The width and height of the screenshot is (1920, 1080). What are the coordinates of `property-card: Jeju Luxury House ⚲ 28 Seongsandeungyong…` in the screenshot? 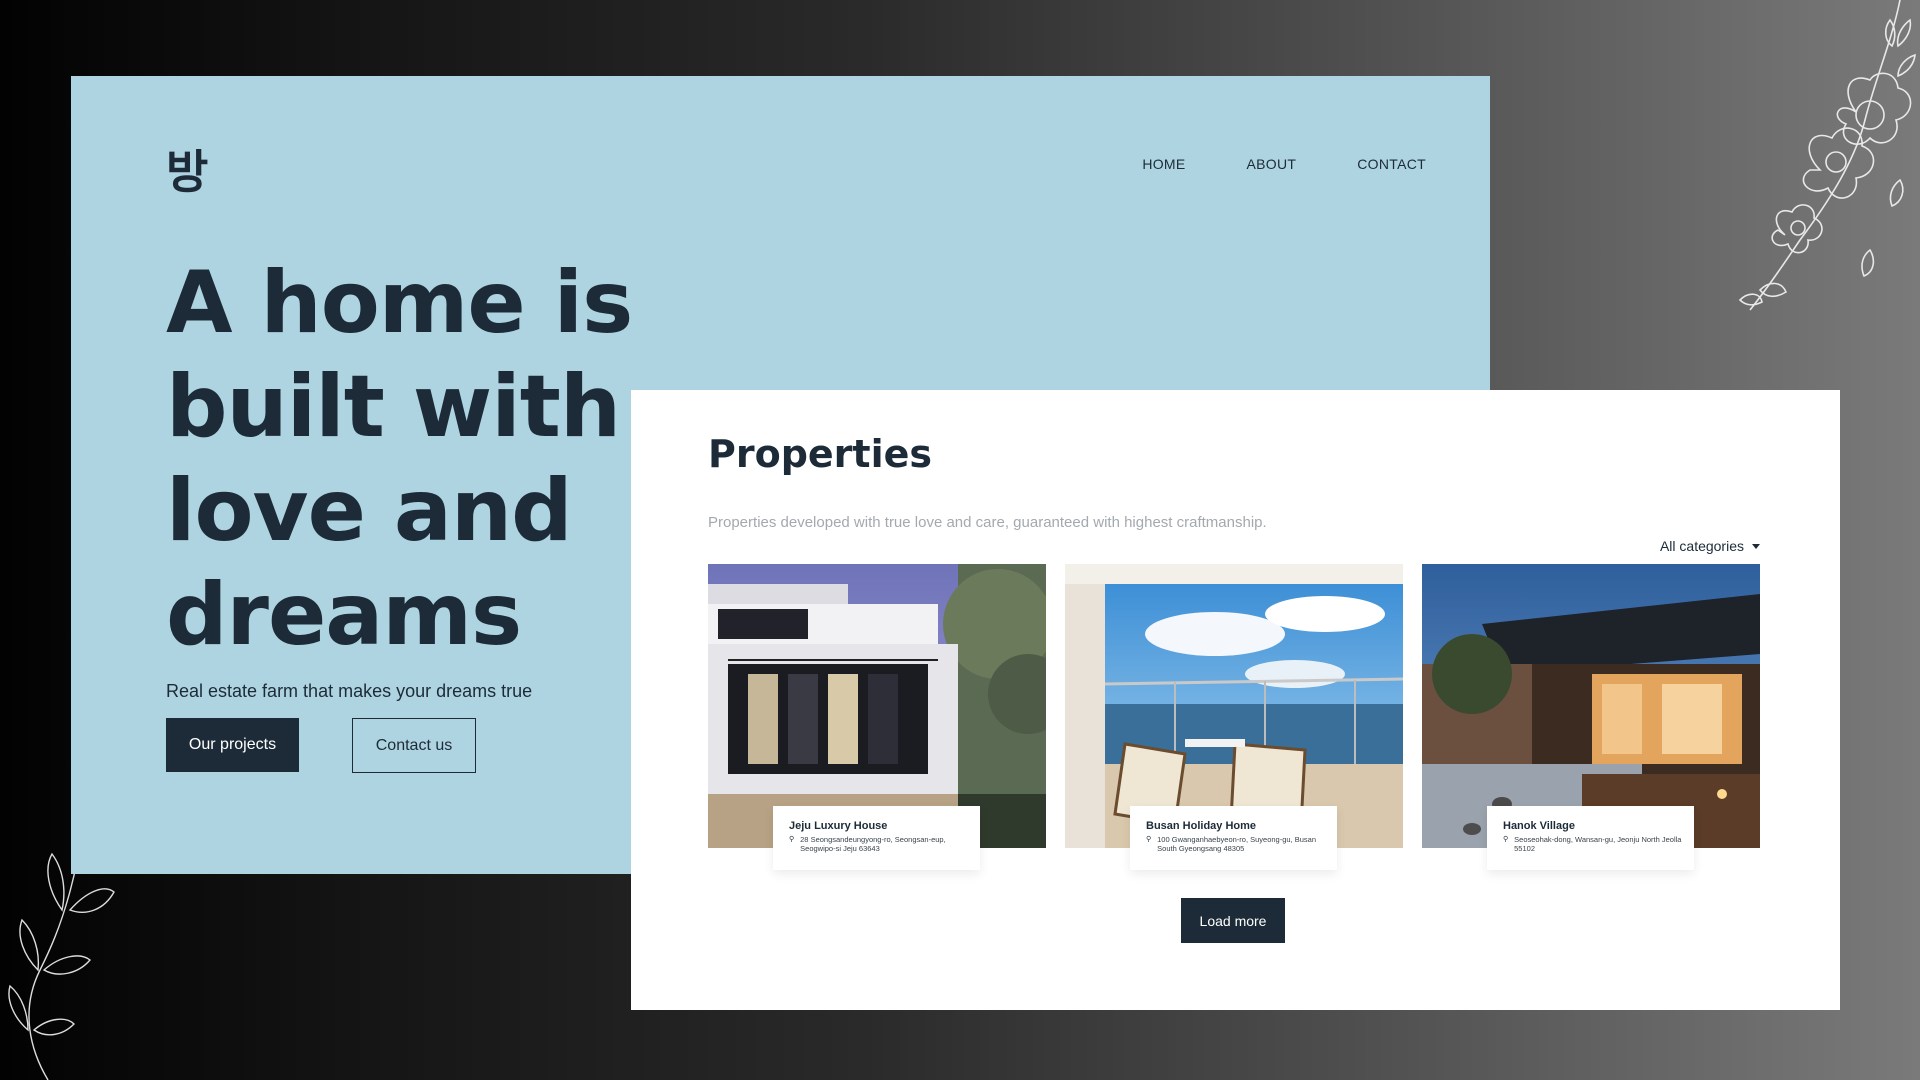 It's located at (877, 717).